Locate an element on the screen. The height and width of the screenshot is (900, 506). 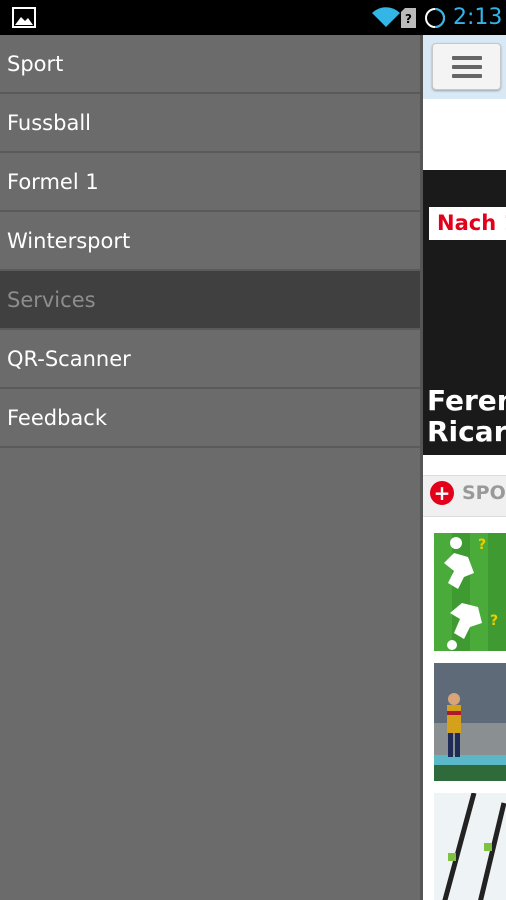
menu-item-label: Fussball is located at coordinates (49, 123).